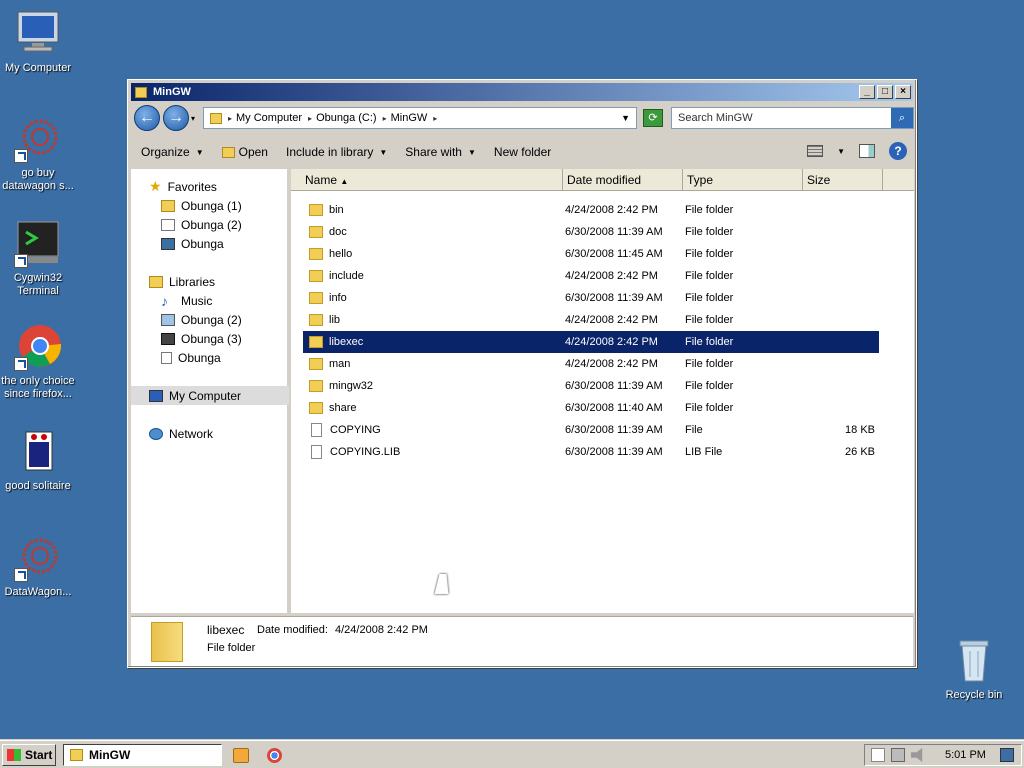 The width and height of the screenshot is (1024, 768). What do you see at coordinates (168, 243) in the screenshot?
I see `recent-places-icon` at bounding box center [168, 243].